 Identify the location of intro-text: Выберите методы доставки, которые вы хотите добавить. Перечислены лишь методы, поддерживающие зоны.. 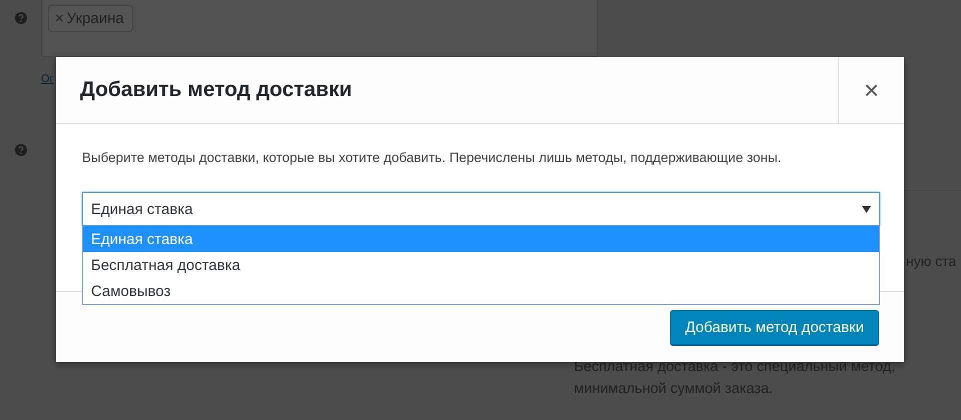
(432, 157).